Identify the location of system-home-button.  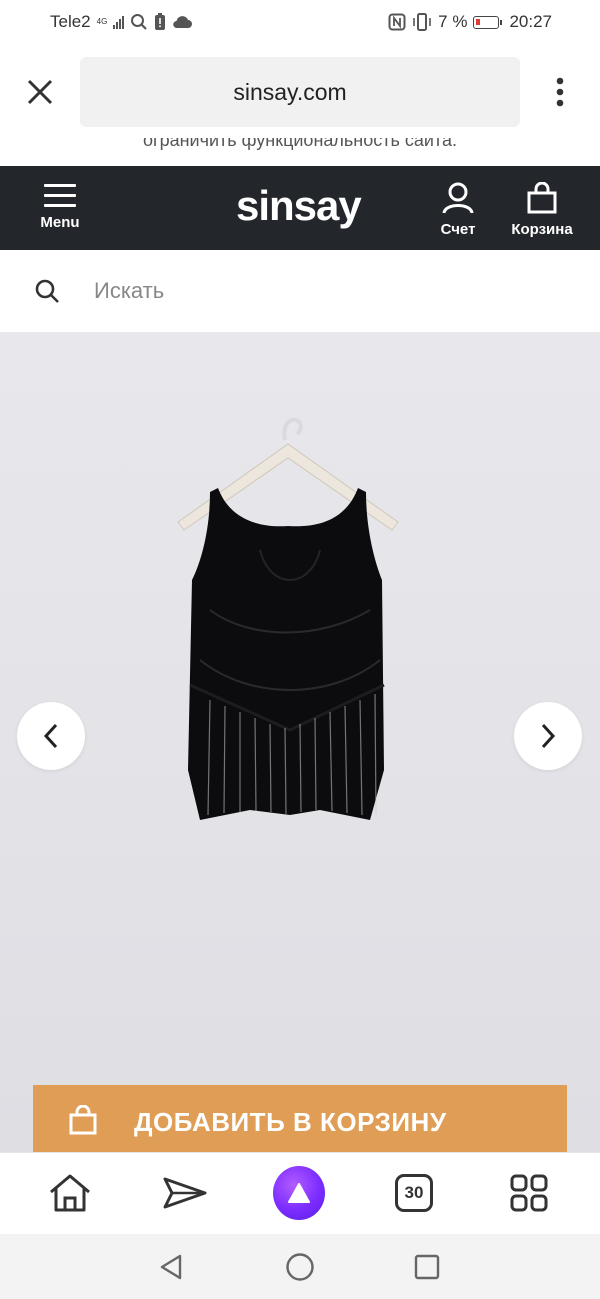
(300, 1267).